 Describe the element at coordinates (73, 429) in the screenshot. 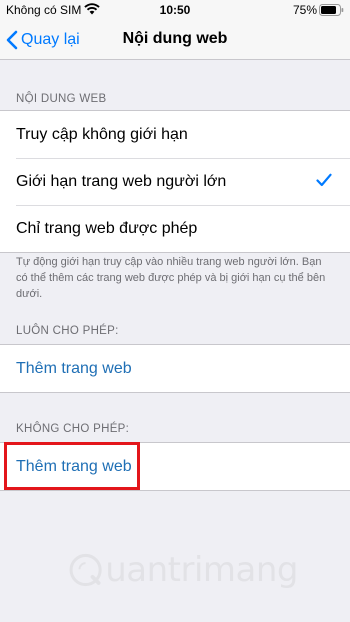

I see `never-allow-header: KHÔNG CHO PHÉP:` at that location.